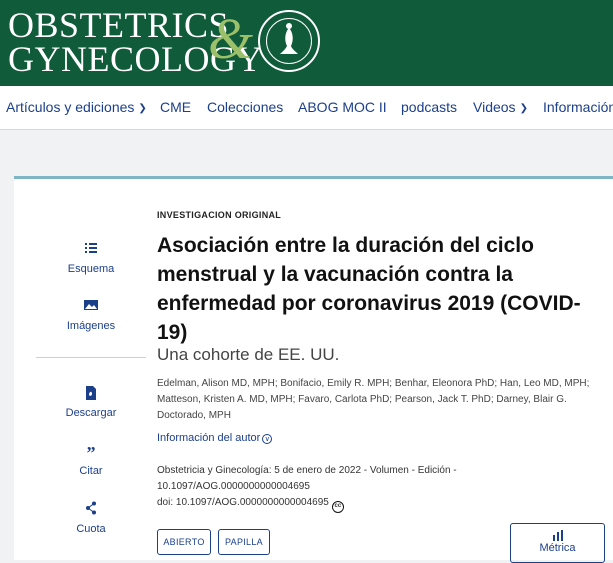 This screenshot has height=563, width=613. What do you see at coordinates (184, 542) in the screenshot?
I see `open-access-badge: ABIERTO` at bounding box center [184, 542].